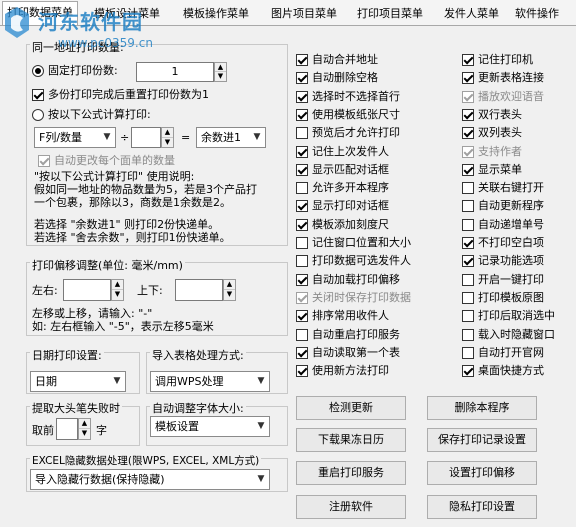  What do you see at coordinates (132, 237) in the screenshot?
I see `formula-help-line-6: 若选择 "舍去余数"，则打印1份快递单。` at bounding box center [132, 237].